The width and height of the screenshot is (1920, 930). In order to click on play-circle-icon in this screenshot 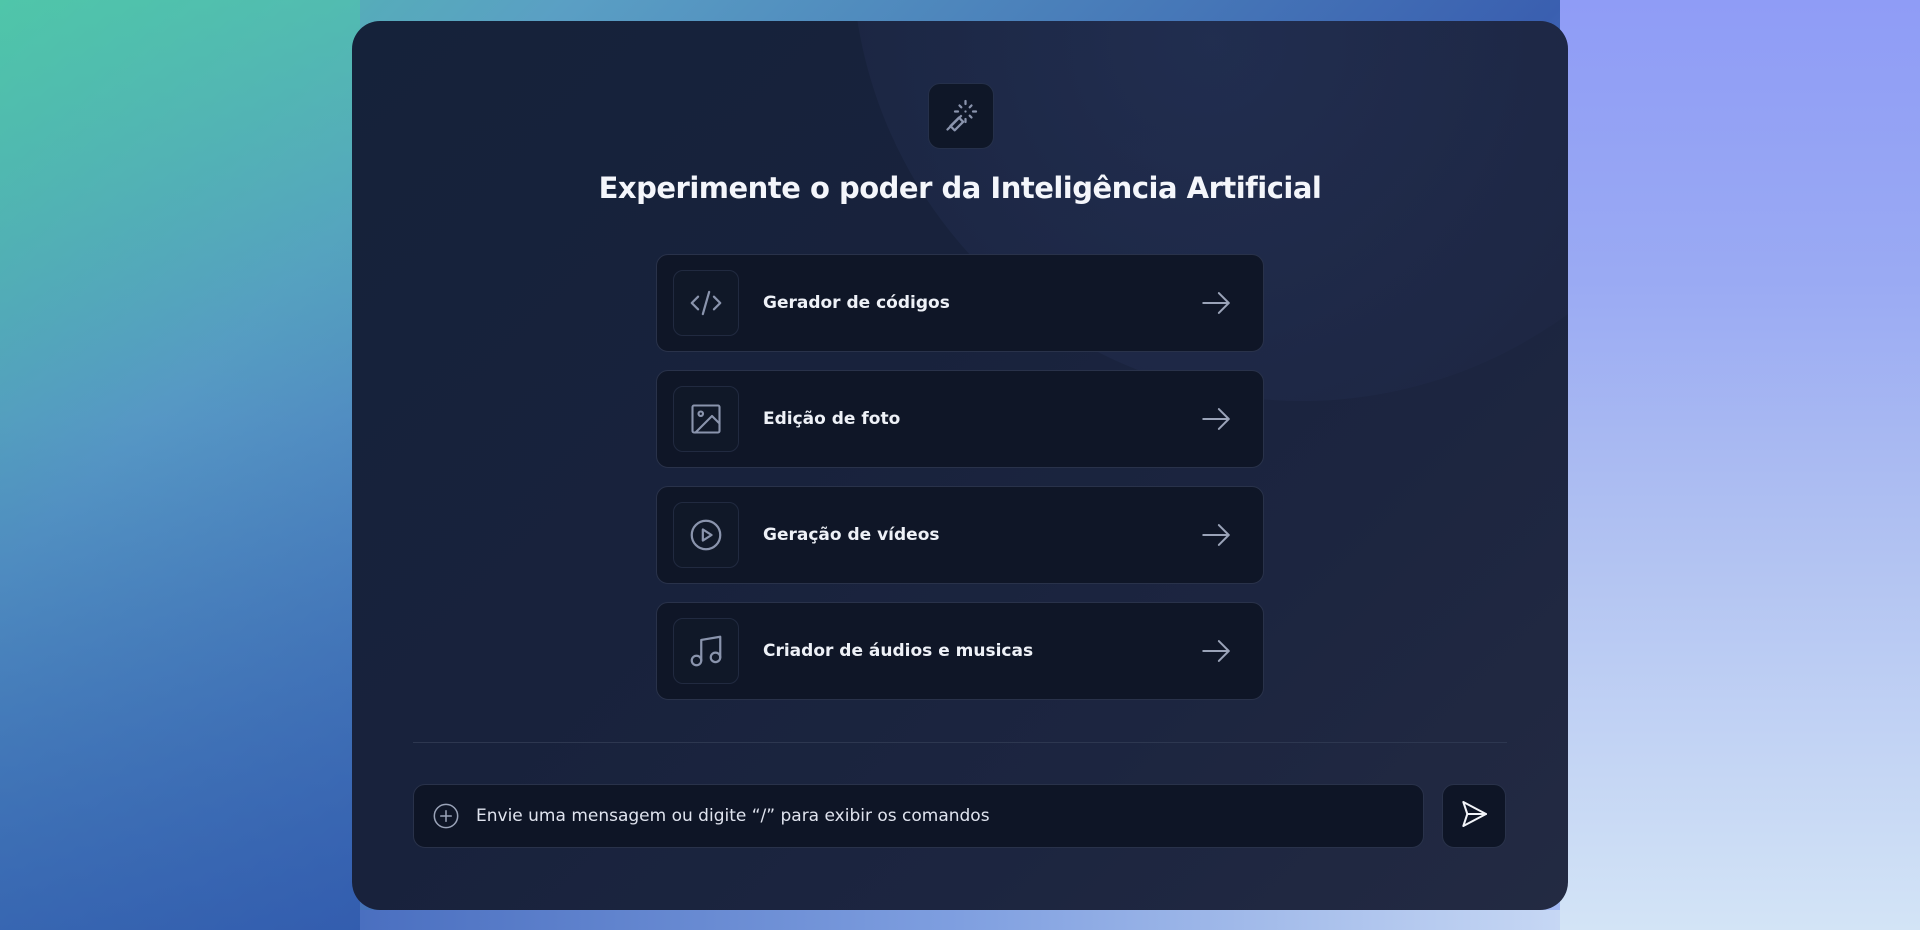, I will do `click(706, 535)`.